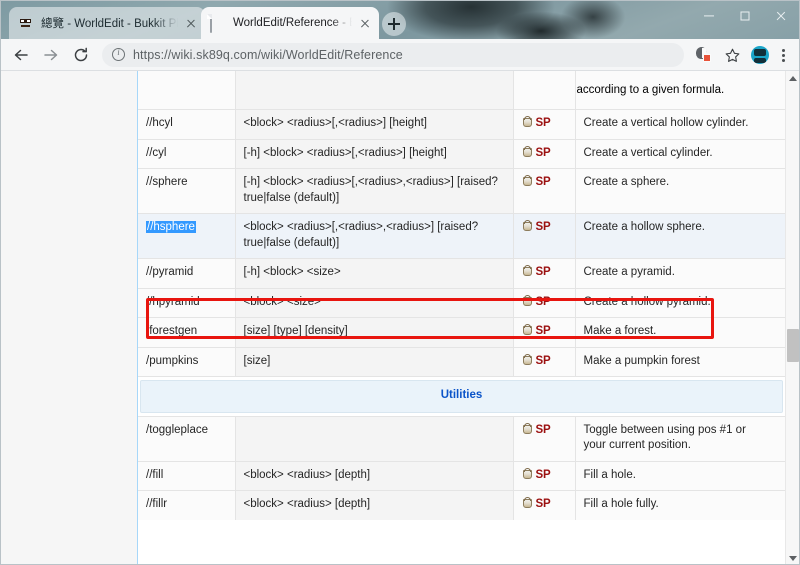  I want to click on bookmark-star-icon, so click(732, 55).